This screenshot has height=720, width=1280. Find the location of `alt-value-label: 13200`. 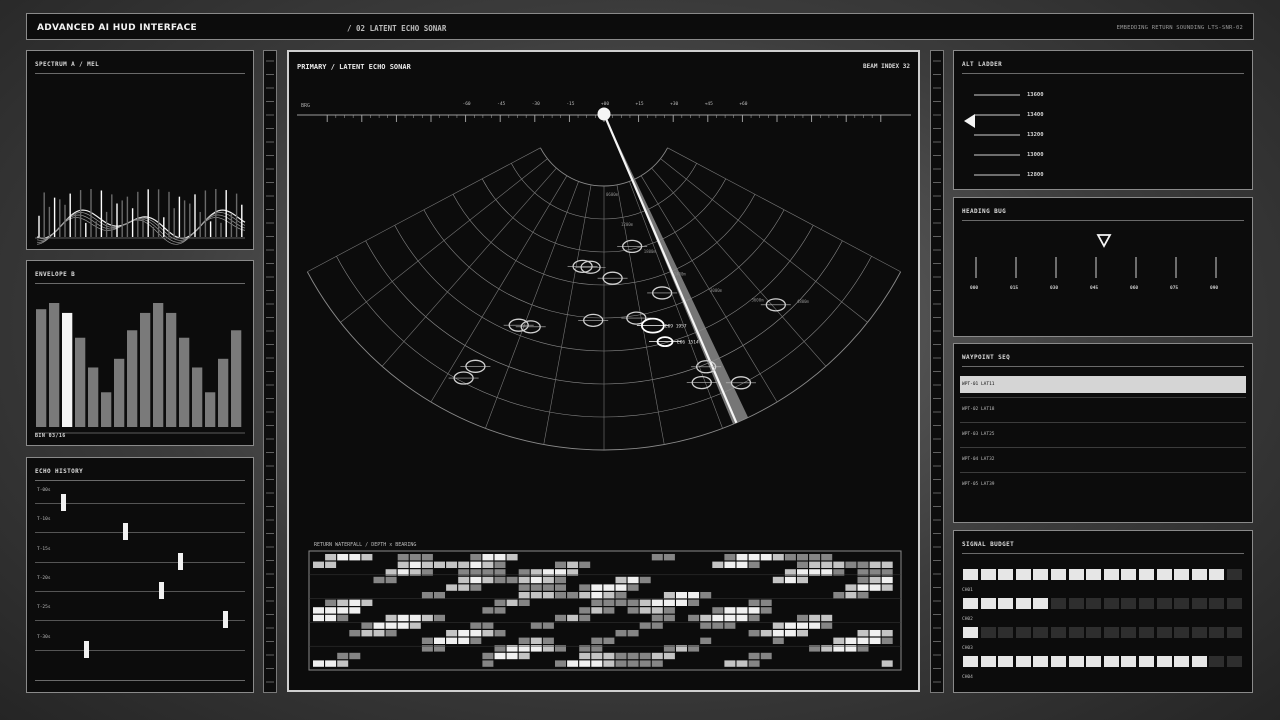

alt-value-label: 13200 is located at coordinates (1035, 135).